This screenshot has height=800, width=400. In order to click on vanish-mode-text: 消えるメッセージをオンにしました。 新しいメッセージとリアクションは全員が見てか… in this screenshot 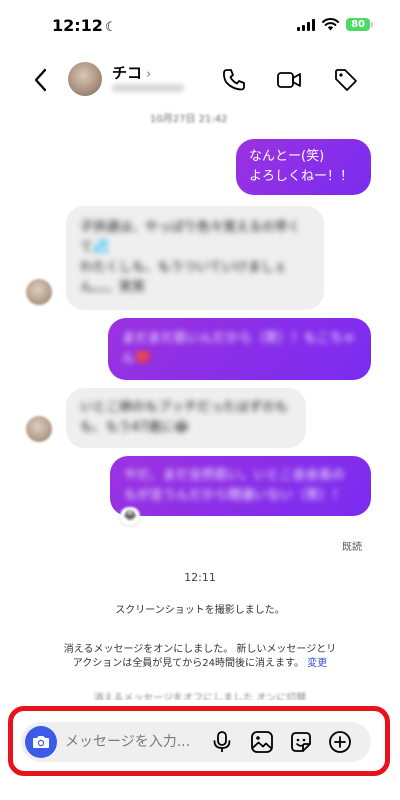, I will do `click(200, 656)`.